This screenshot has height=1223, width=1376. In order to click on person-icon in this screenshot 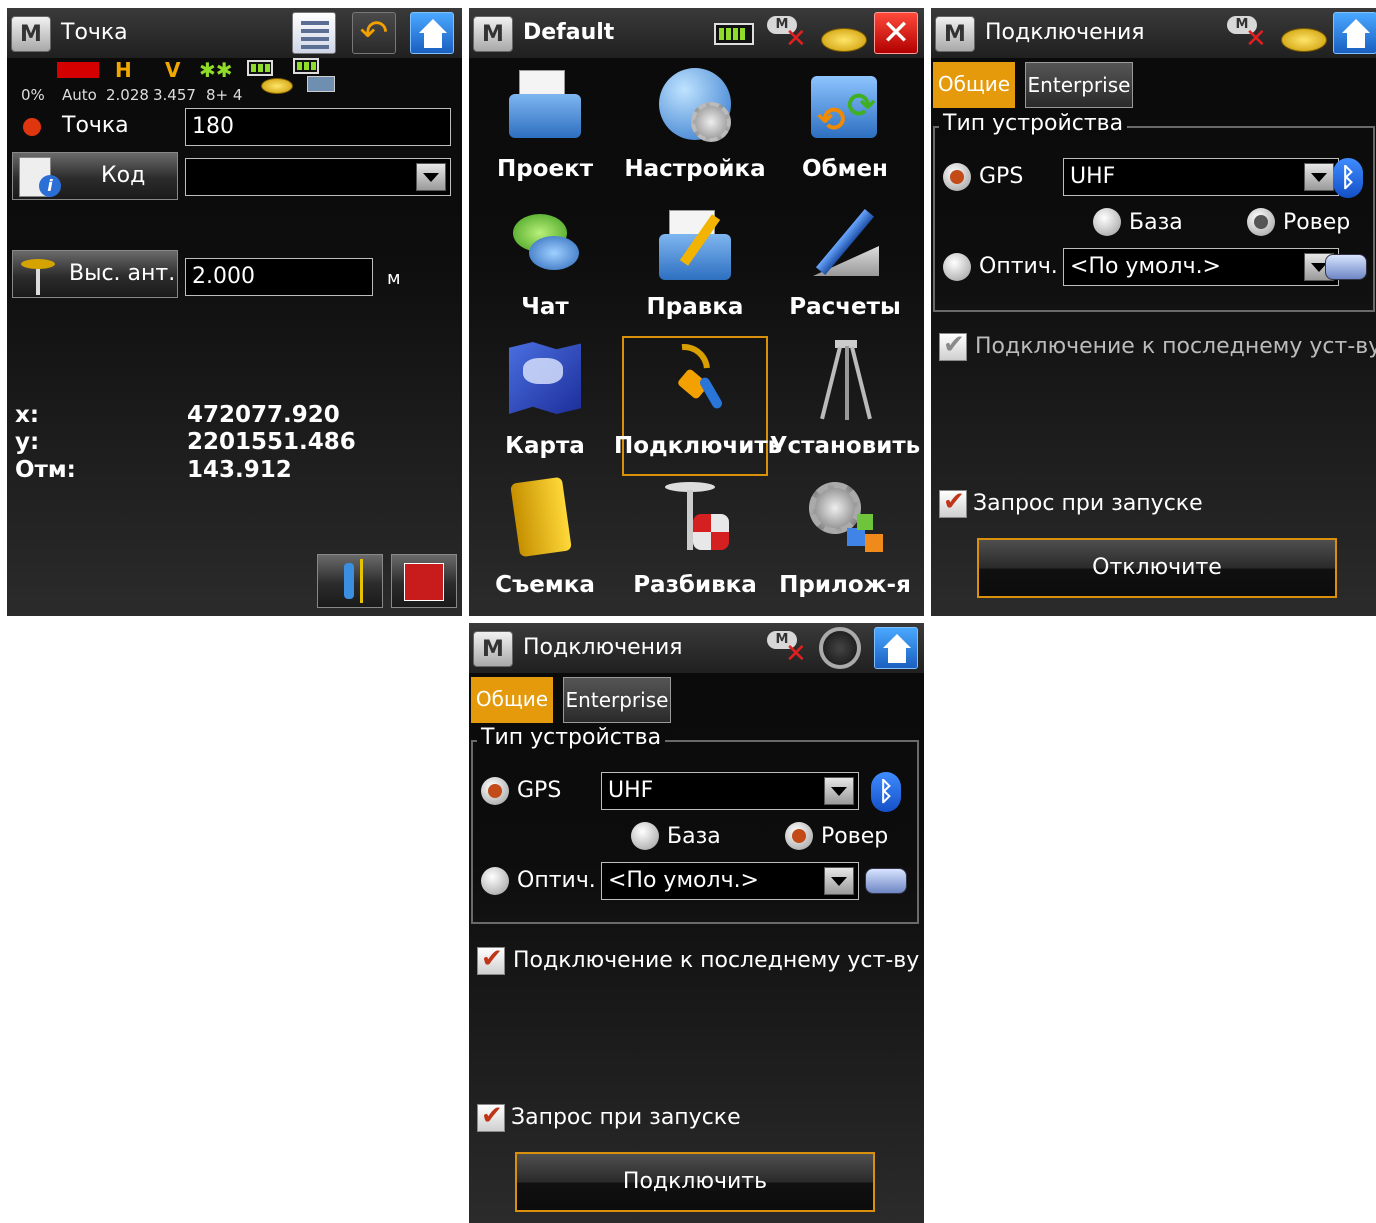, I will do `click(349, 581)`.